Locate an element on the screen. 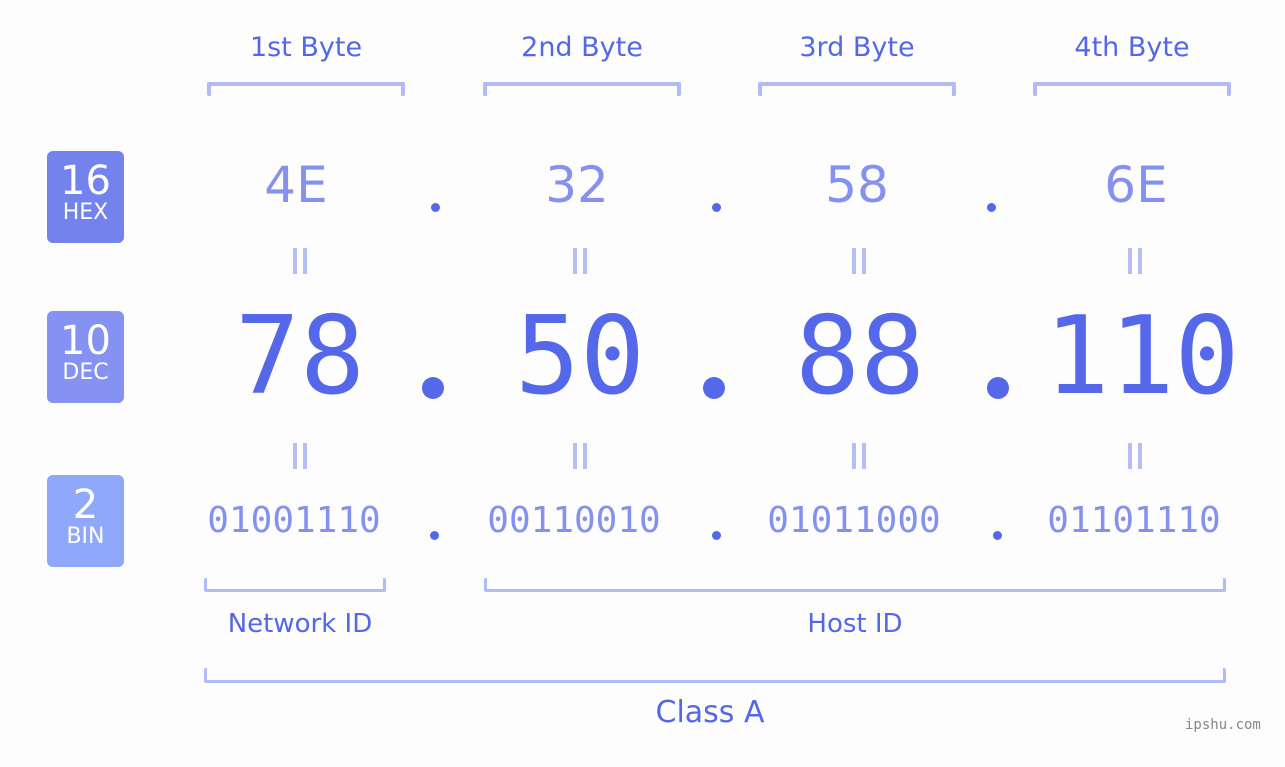 The height and width of the screenshot is (767, 1285). bin-badge: 2 BIN is located at coordinates (85, 521).